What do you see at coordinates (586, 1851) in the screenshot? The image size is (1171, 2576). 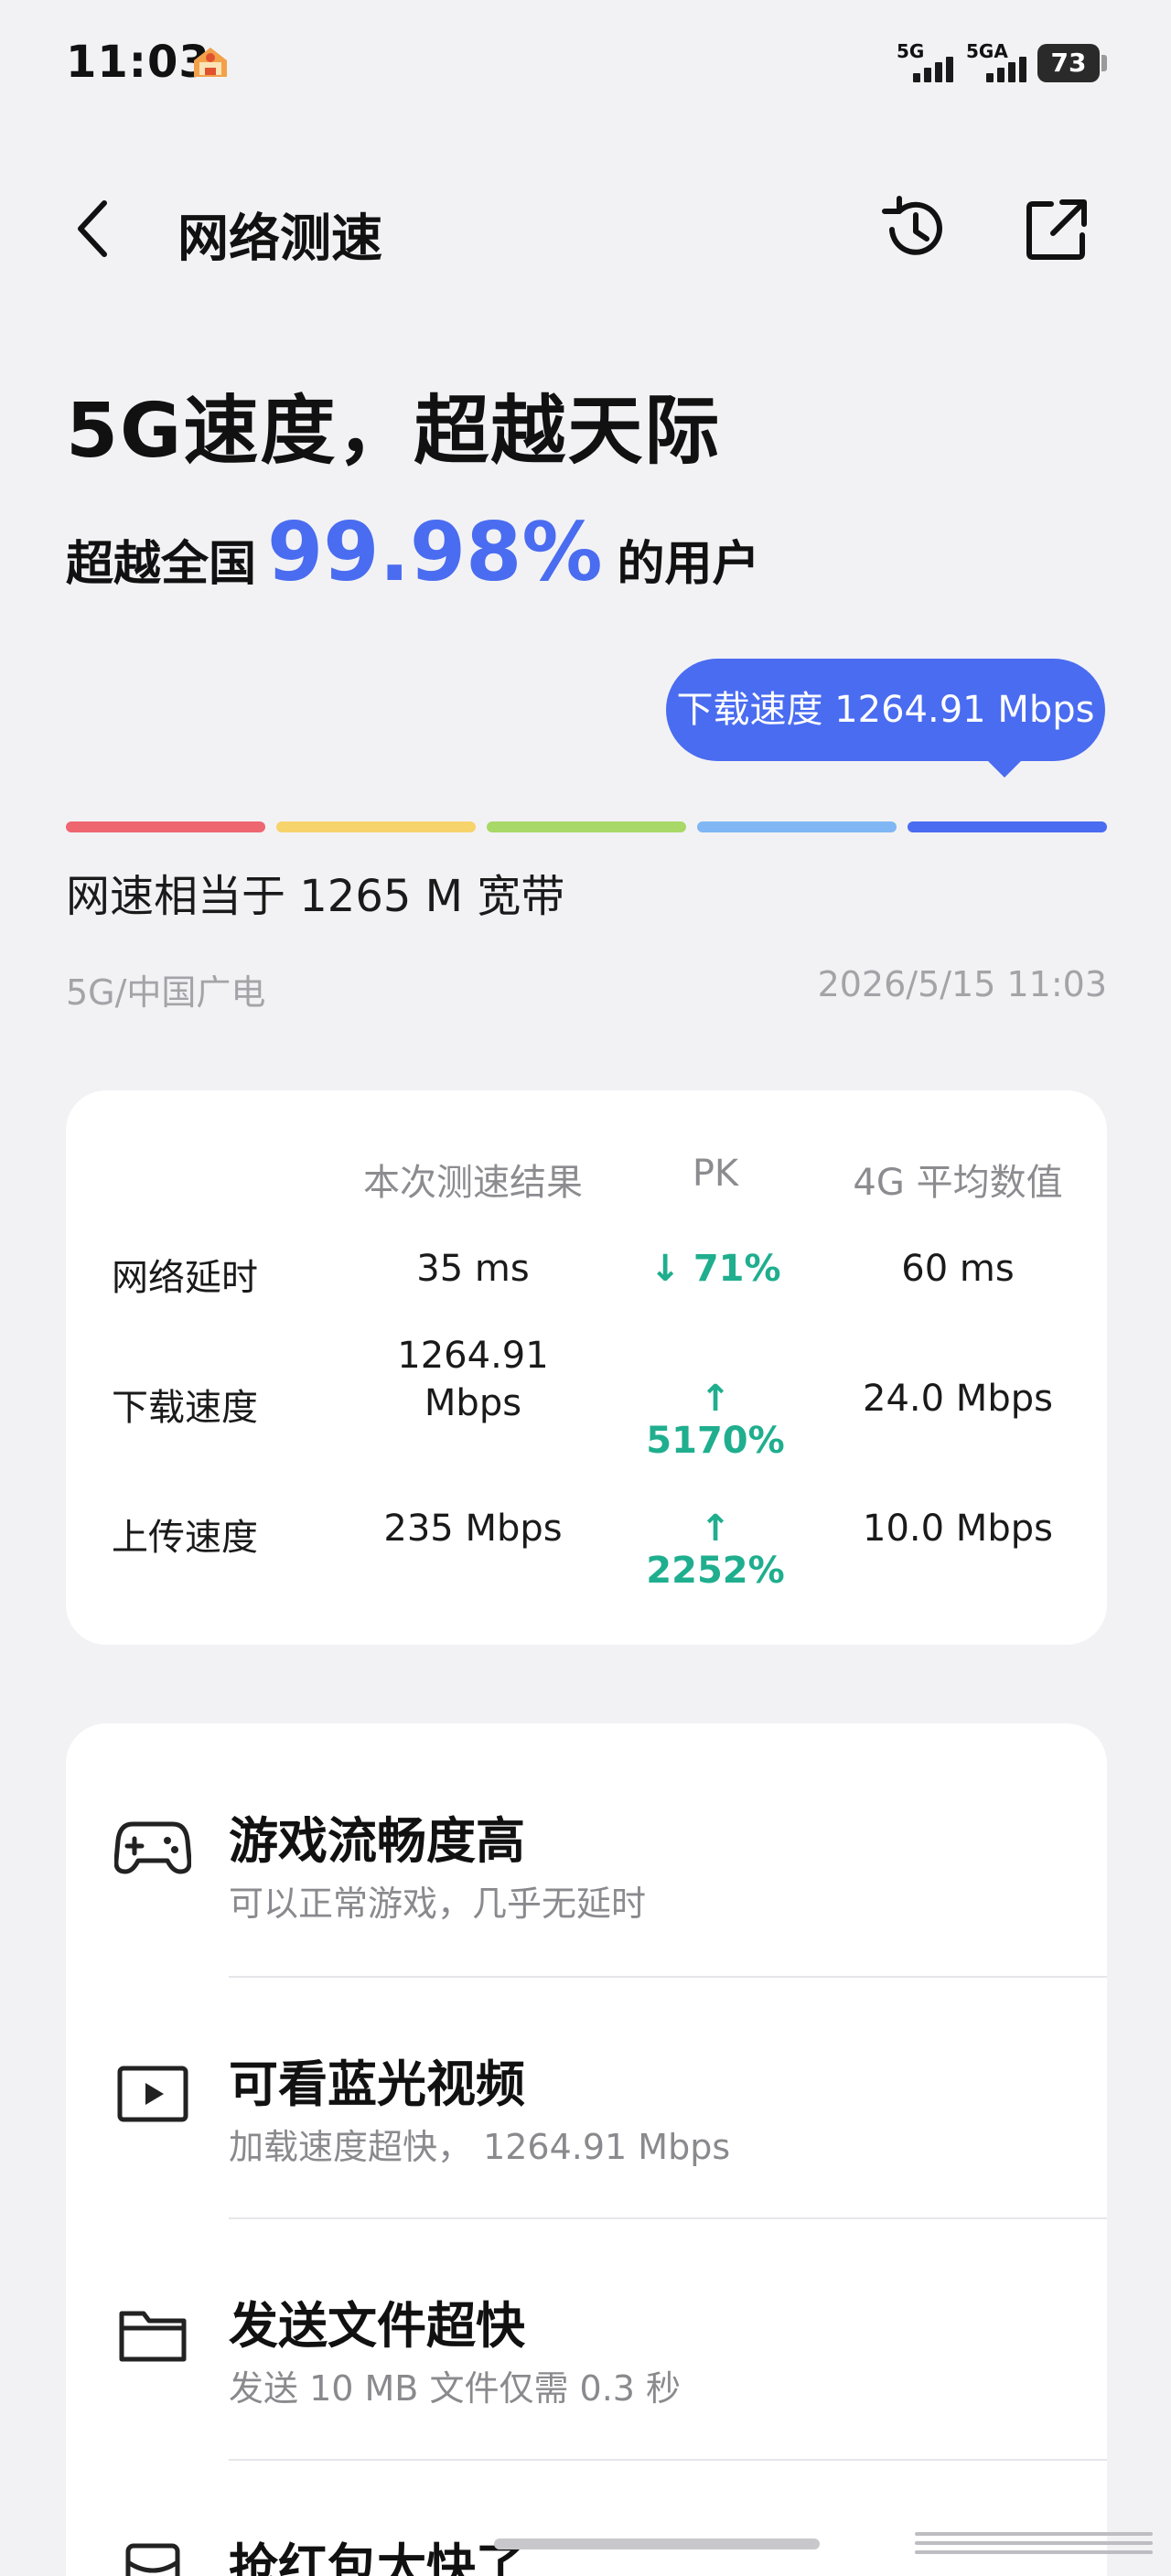 I see `feature-item-gaming: 游戏流畅度高 可以正常游戏，几乎无延时` at bounding box center [586, 1851].